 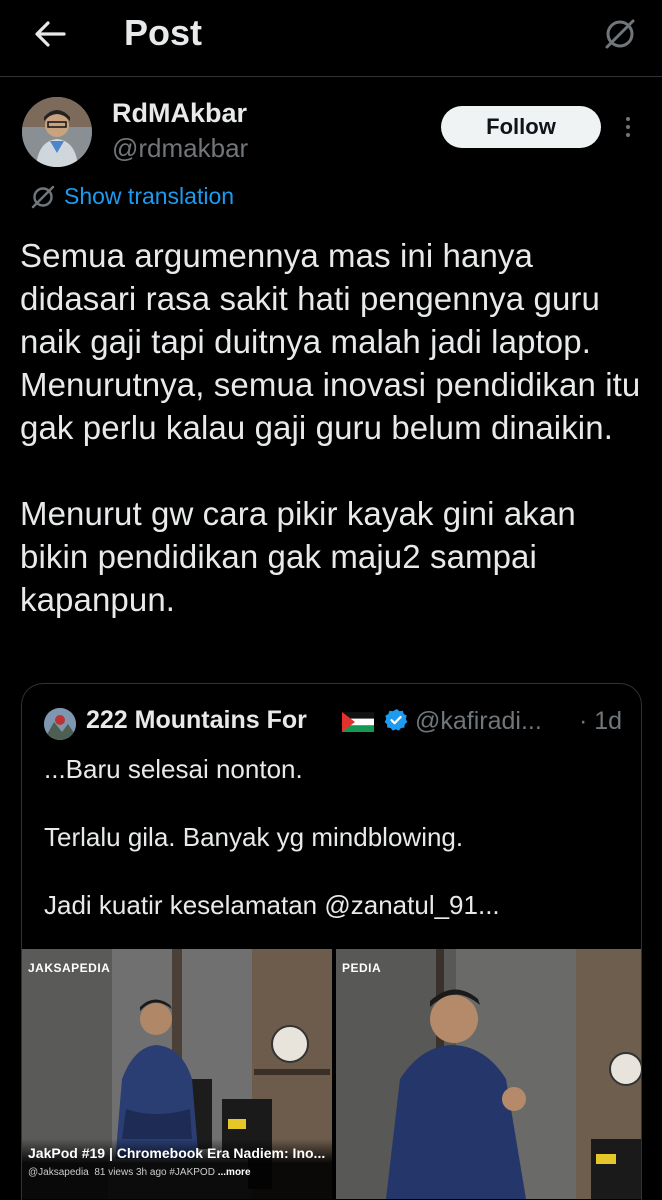 I want to click on video-channel: @Jaksapedia, so click(x=58, y=1172).